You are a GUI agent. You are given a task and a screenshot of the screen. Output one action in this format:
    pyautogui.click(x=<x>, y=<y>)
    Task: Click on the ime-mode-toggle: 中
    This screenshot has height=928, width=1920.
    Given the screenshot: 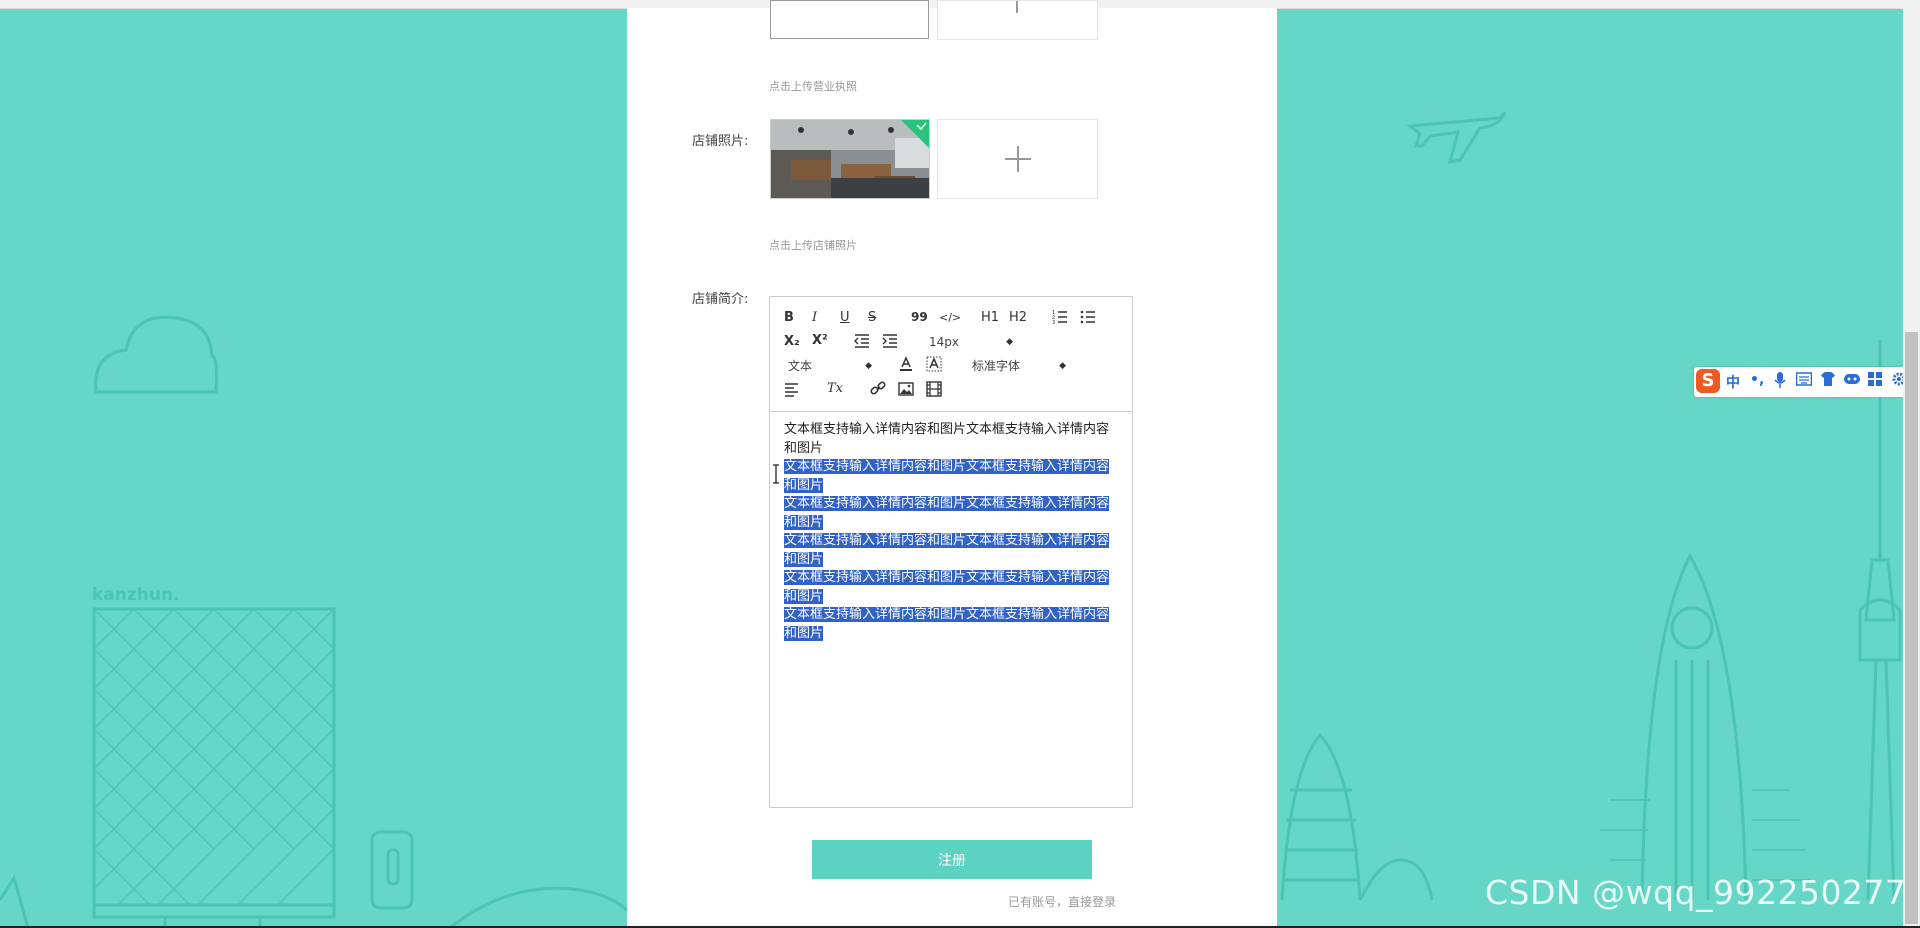 What is the action you would take?
    pyautogui.click(x=1733, y=382)
    